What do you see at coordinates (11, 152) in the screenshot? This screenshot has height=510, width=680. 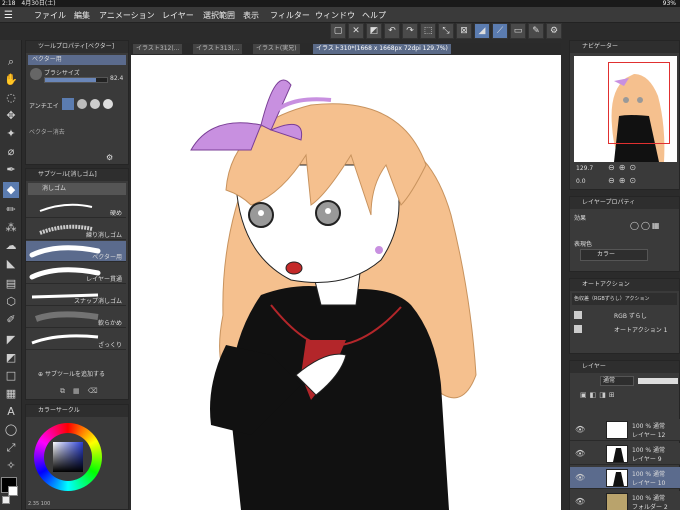 I see `eyedropper-icon: ⌀` at bounding box center [11, 152].